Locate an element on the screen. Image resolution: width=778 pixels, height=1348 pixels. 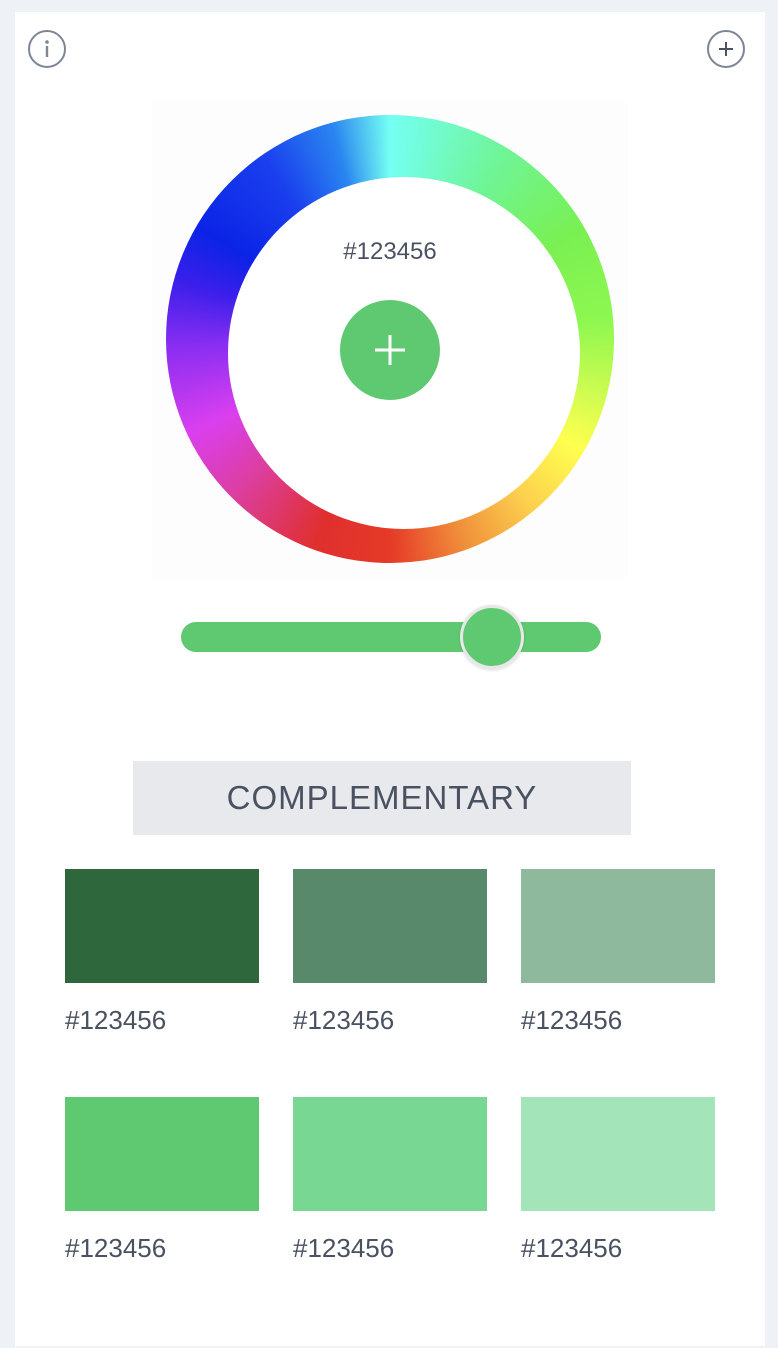
add-color-button is located at coordinates (726, 49).